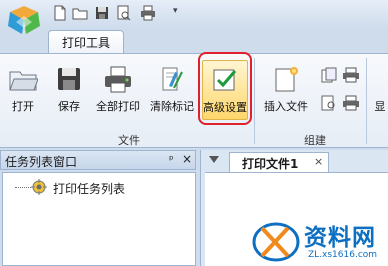  Describe the element at coordinates (118, 79) in the screenshot. I see `printer-icon` at that location.